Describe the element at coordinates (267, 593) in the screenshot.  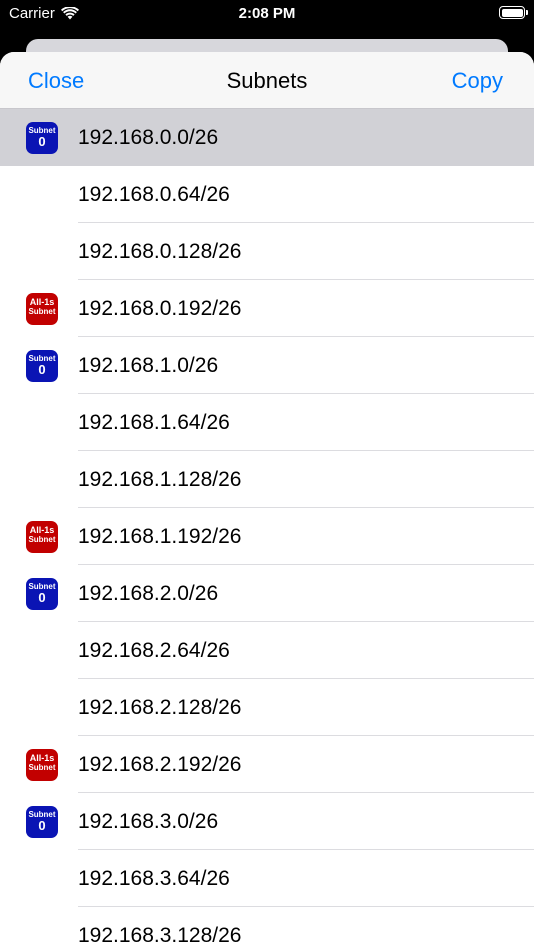
I see `subnet-row: Subnet 0 192.168.2.0/26` at that location.